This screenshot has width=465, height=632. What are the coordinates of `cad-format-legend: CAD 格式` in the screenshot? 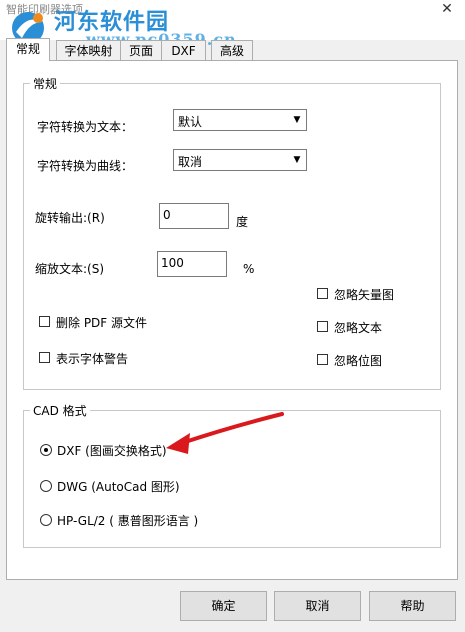 It's located at (60, 411).